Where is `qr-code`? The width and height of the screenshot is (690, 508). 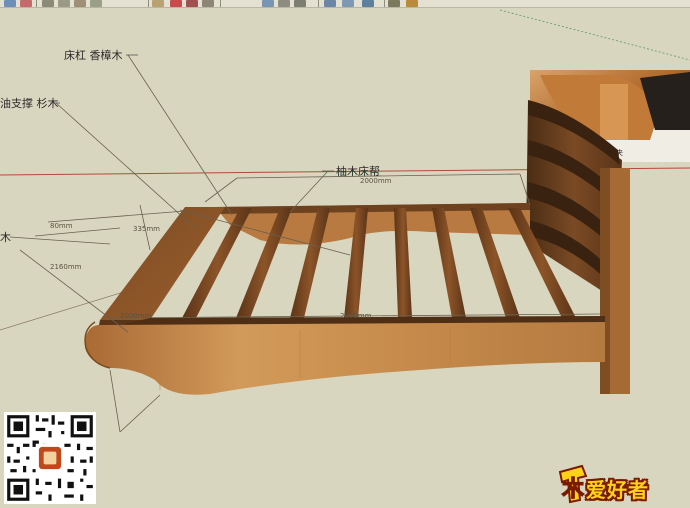 qr-code is located at coordinates (50, 458).